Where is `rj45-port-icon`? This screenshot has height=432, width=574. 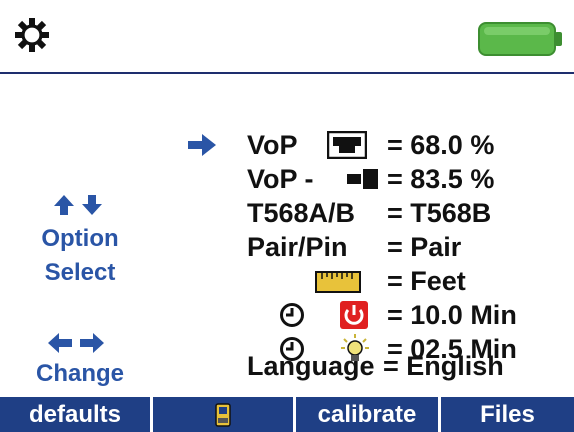 rj45-port-icon is located at coordinates (347, 145).